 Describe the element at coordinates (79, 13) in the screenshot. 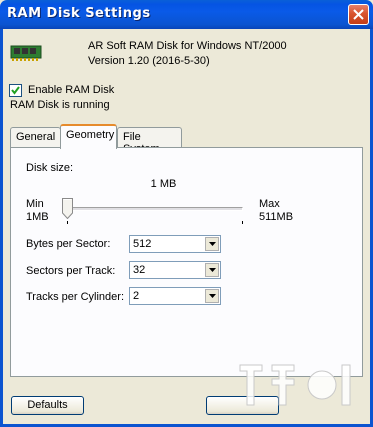

I see `window-title: RAM Disk Settings` at that location.